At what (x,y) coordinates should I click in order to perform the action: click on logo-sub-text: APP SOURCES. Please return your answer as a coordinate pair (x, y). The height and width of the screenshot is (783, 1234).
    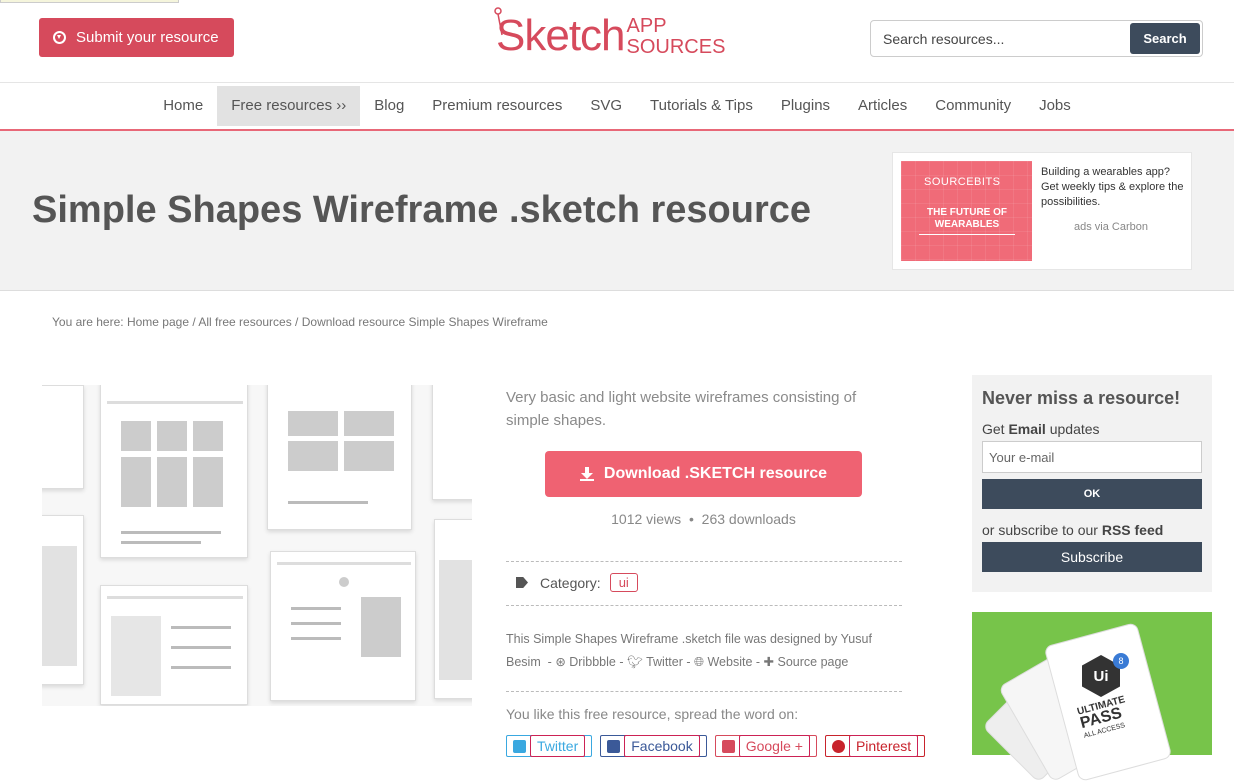
    Looking at the image, I should click on (676, 37).